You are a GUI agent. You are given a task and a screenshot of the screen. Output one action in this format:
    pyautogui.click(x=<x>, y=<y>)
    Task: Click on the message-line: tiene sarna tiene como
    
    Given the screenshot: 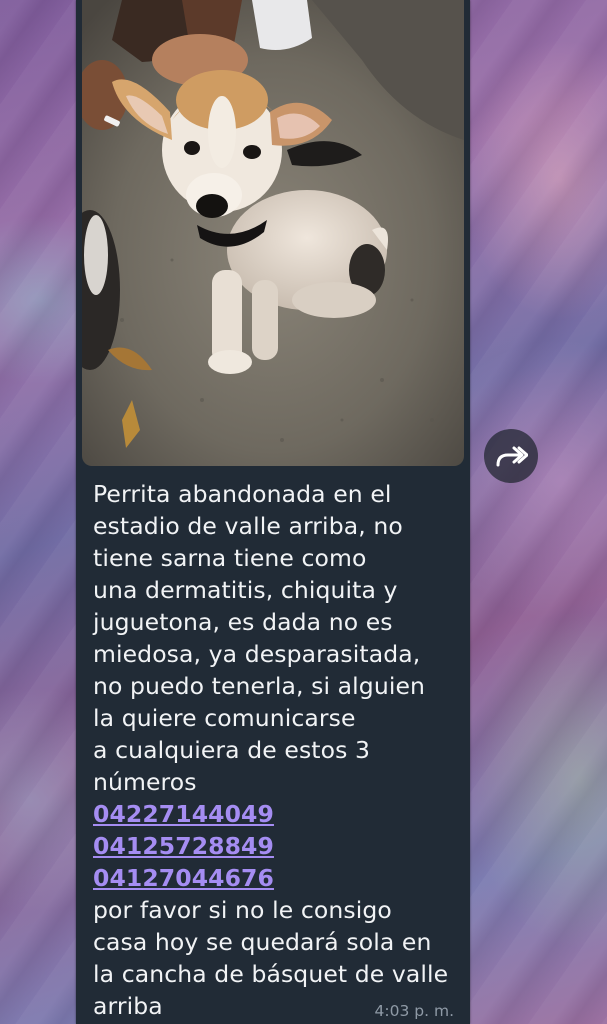 What is the action you would take?
    pyautogui.click(x=230, y=558)
    